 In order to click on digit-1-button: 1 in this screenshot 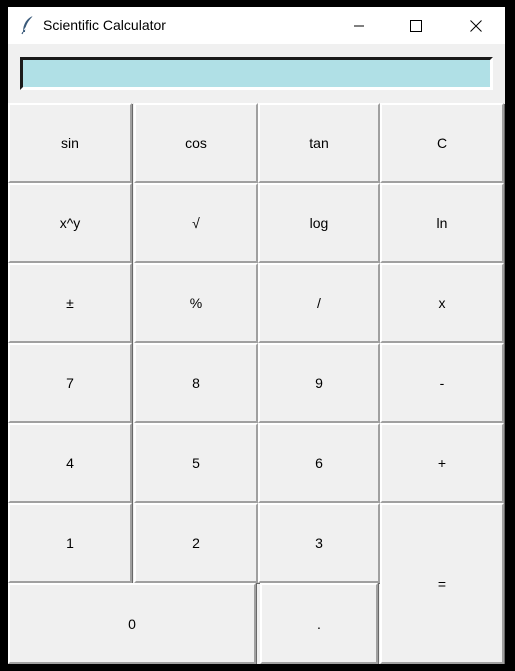, I will do `click(70, 543)`.